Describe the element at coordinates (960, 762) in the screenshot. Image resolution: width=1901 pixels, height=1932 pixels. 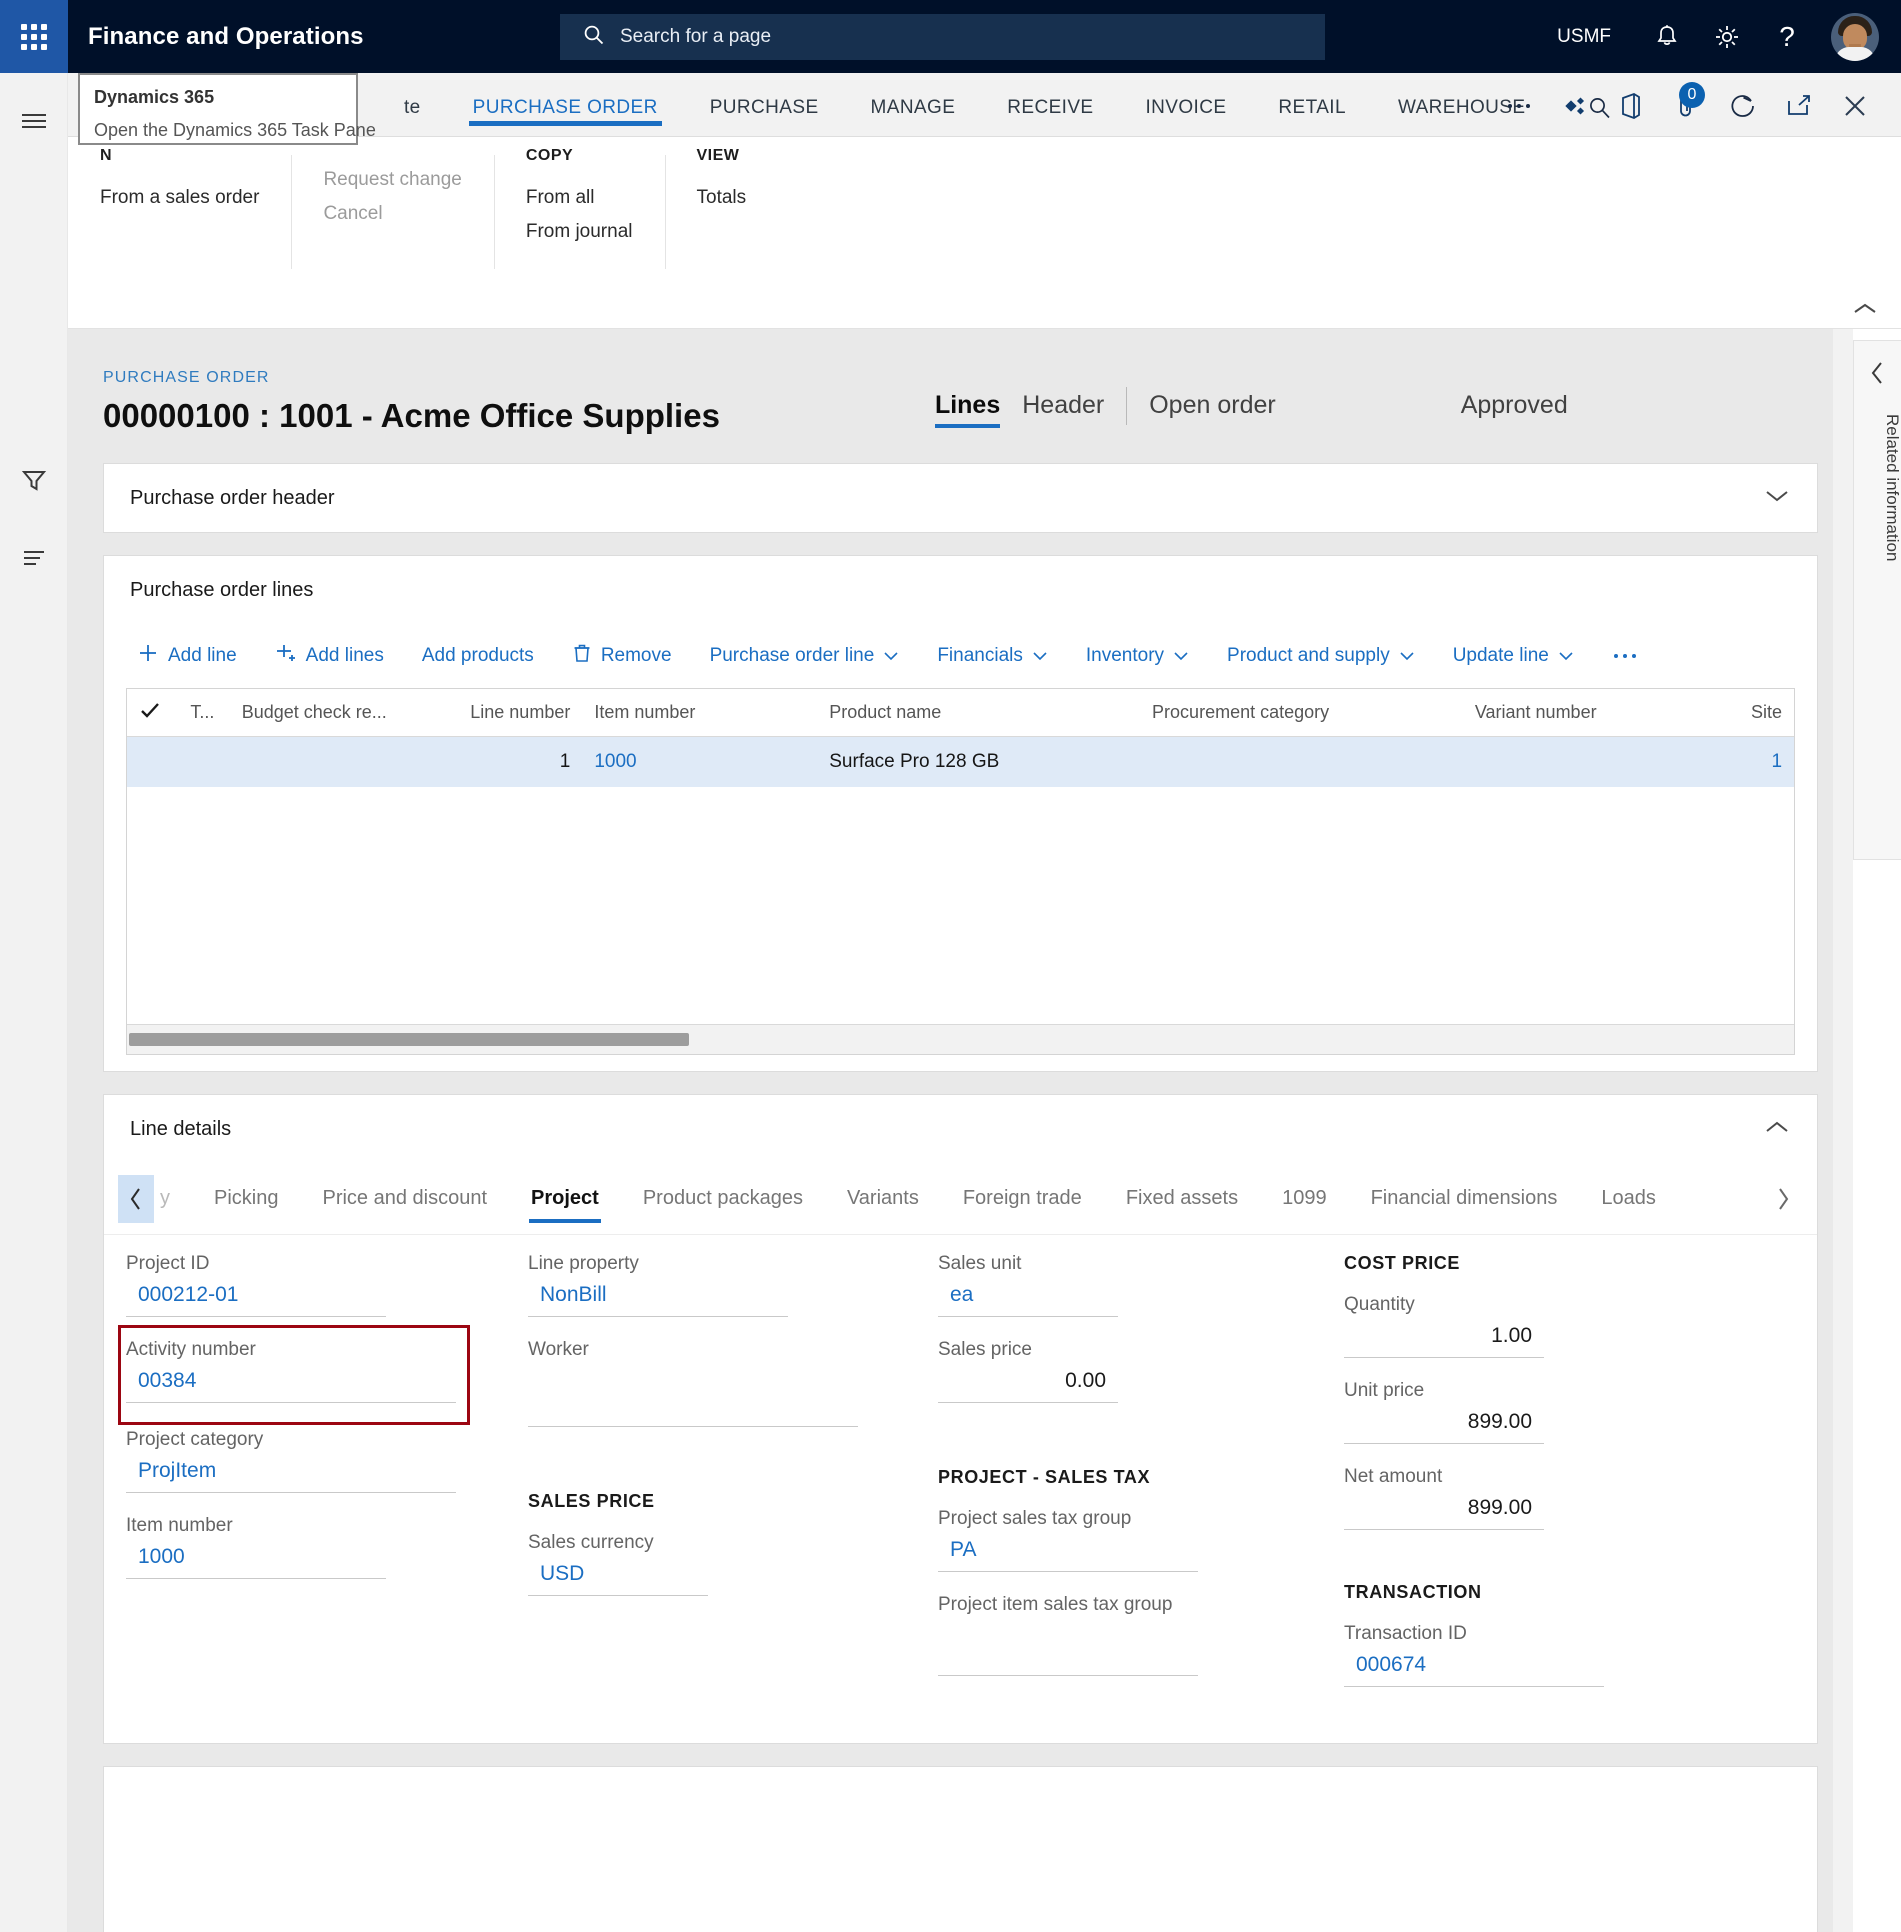
I see `table-row: 1 1000 Surface Pro 128 GB 1` at that location.